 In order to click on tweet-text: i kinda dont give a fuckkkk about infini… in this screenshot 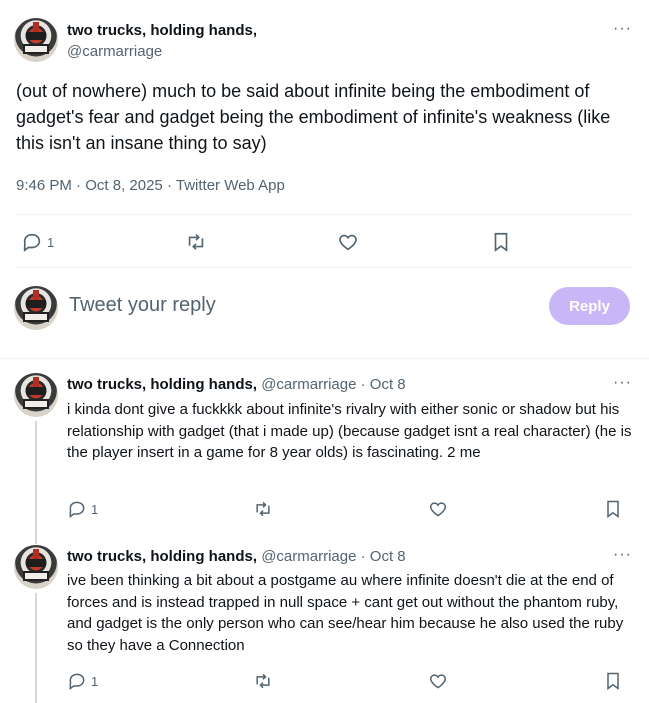, I will do `click(349, 431)`.